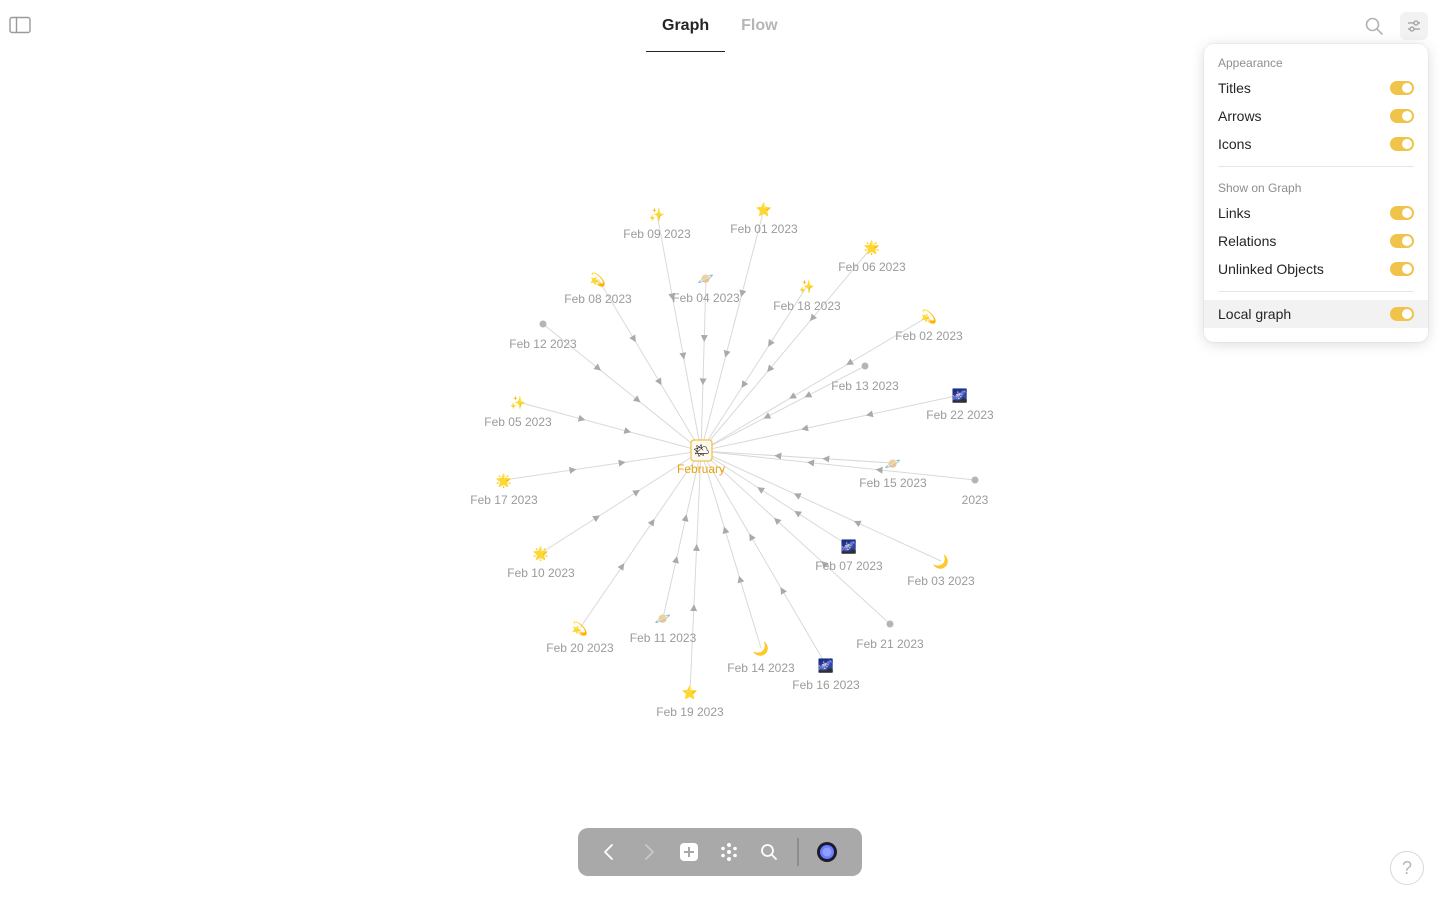  I want to click on relations-toggle-row: Relations, so click(1316, 241).